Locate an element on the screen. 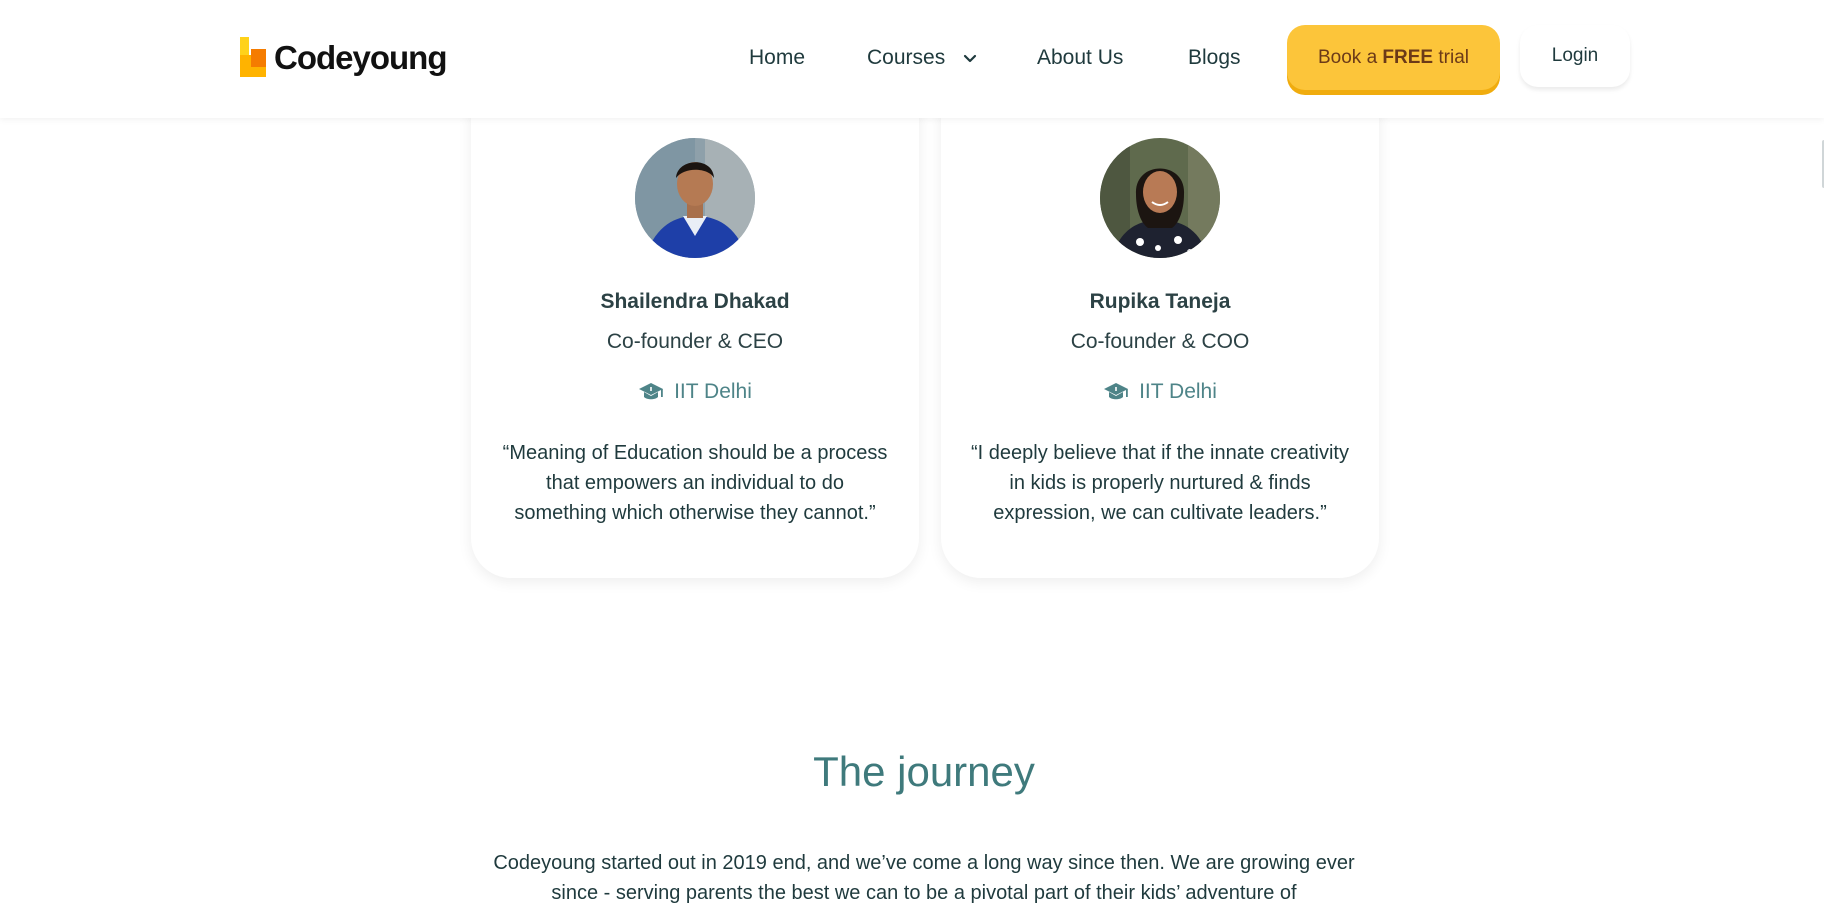 This screenshot has width=1824, height=916. founder-name: Rupika Taneja is located at coordinates (1160, 301).